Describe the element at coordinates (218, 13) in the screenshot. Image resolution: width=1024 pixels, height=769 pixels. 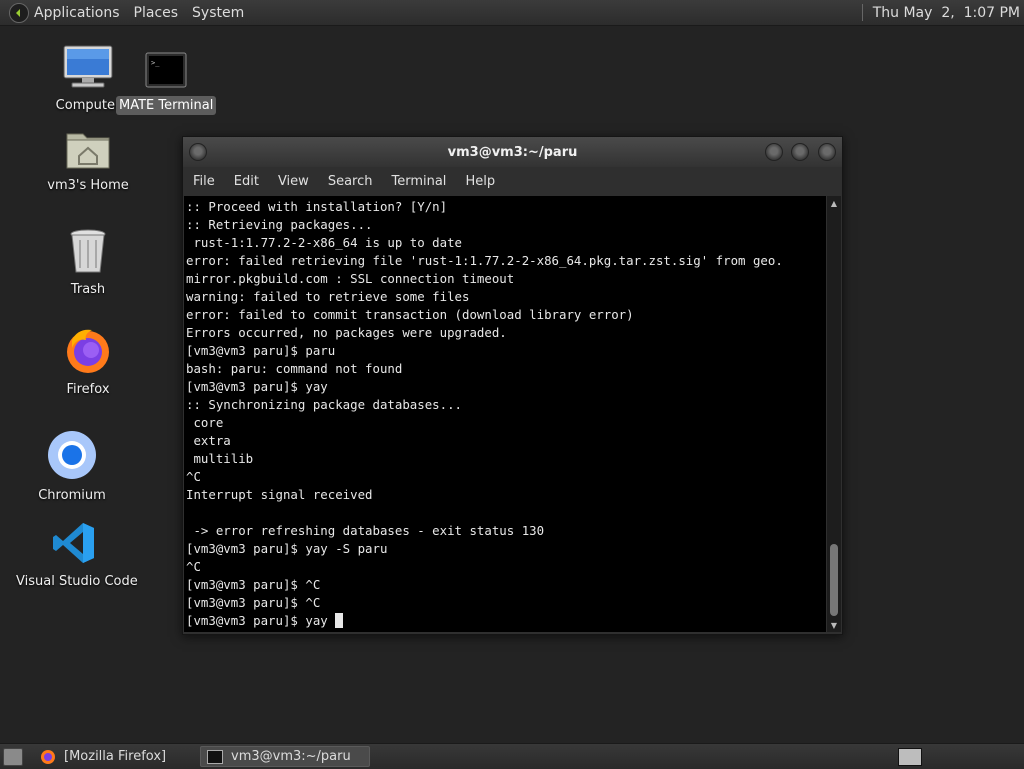
I see `system-menu: System` at that location.